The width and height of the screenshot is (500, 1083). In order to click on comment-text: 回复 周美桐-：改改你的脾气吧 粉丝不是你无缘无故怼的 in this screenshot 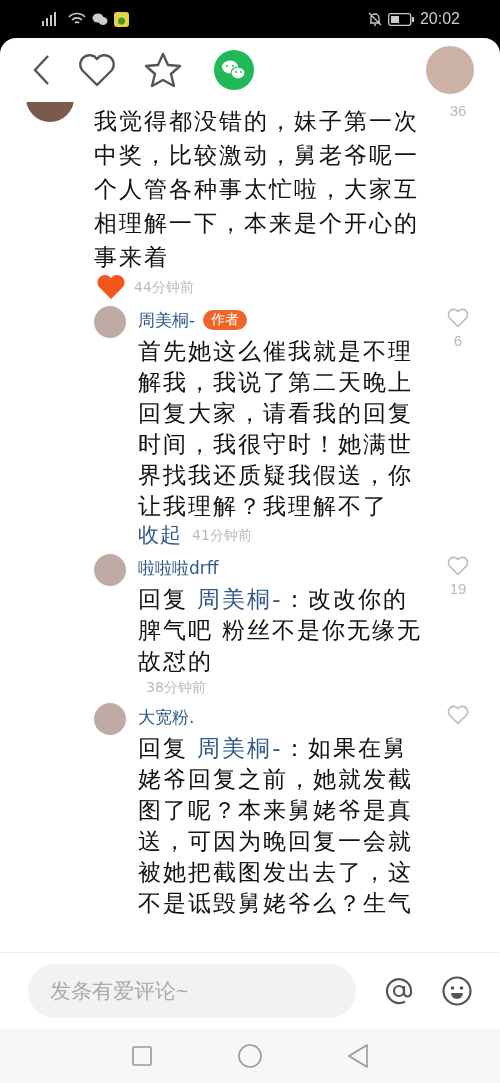, I will do `click(280, 630)`.